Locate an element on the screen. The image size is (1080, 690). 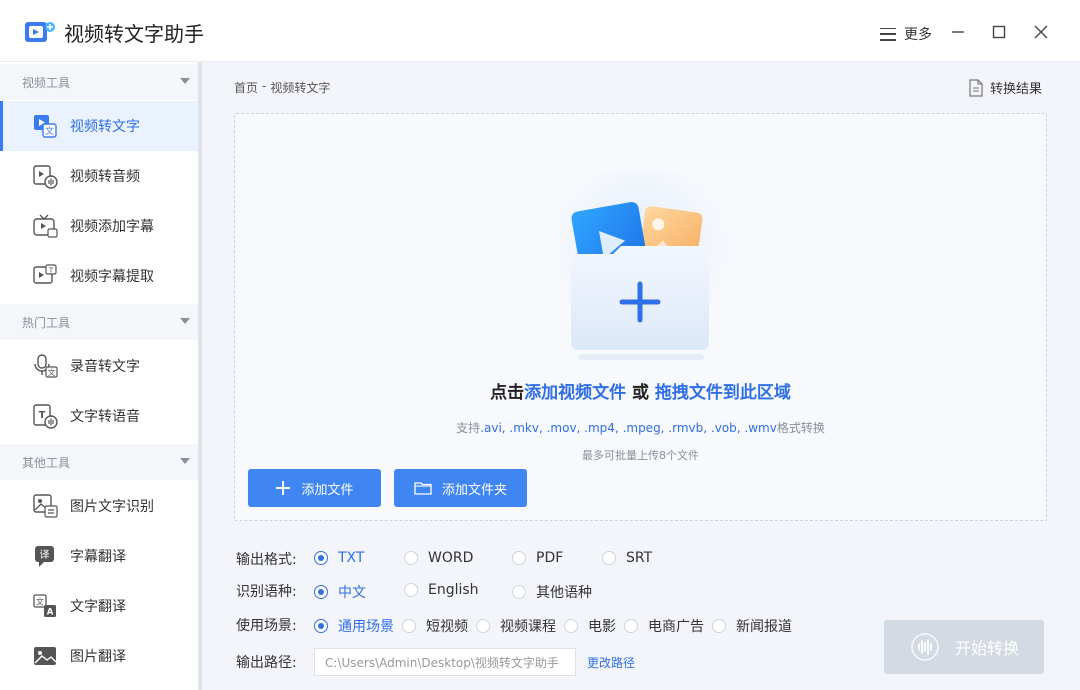
add-folder-label: 添加文件夹 is located at coordinates (474, 490).